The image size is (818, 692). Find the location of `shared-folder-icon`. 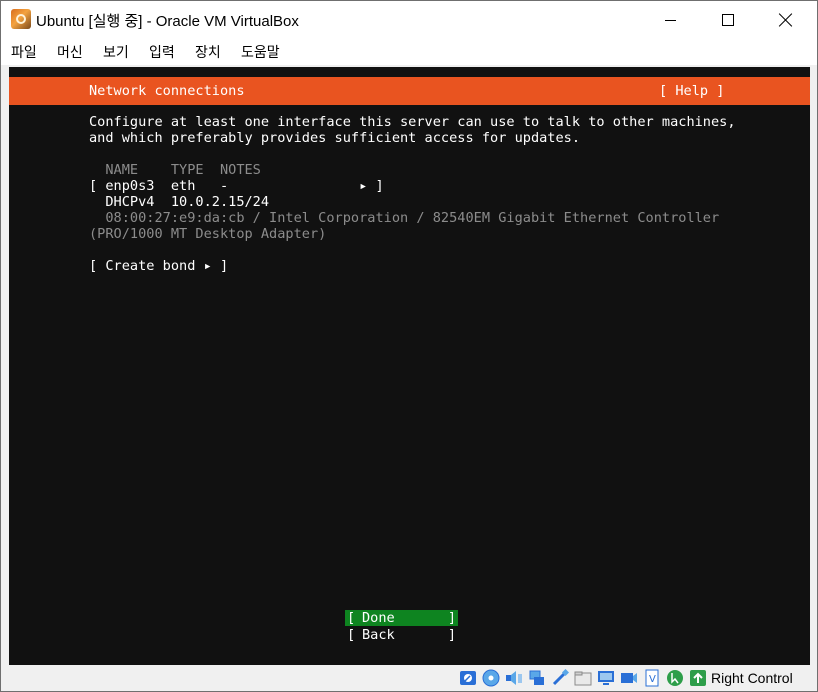

shared-folder-icon is located at coordinates (583, 678).